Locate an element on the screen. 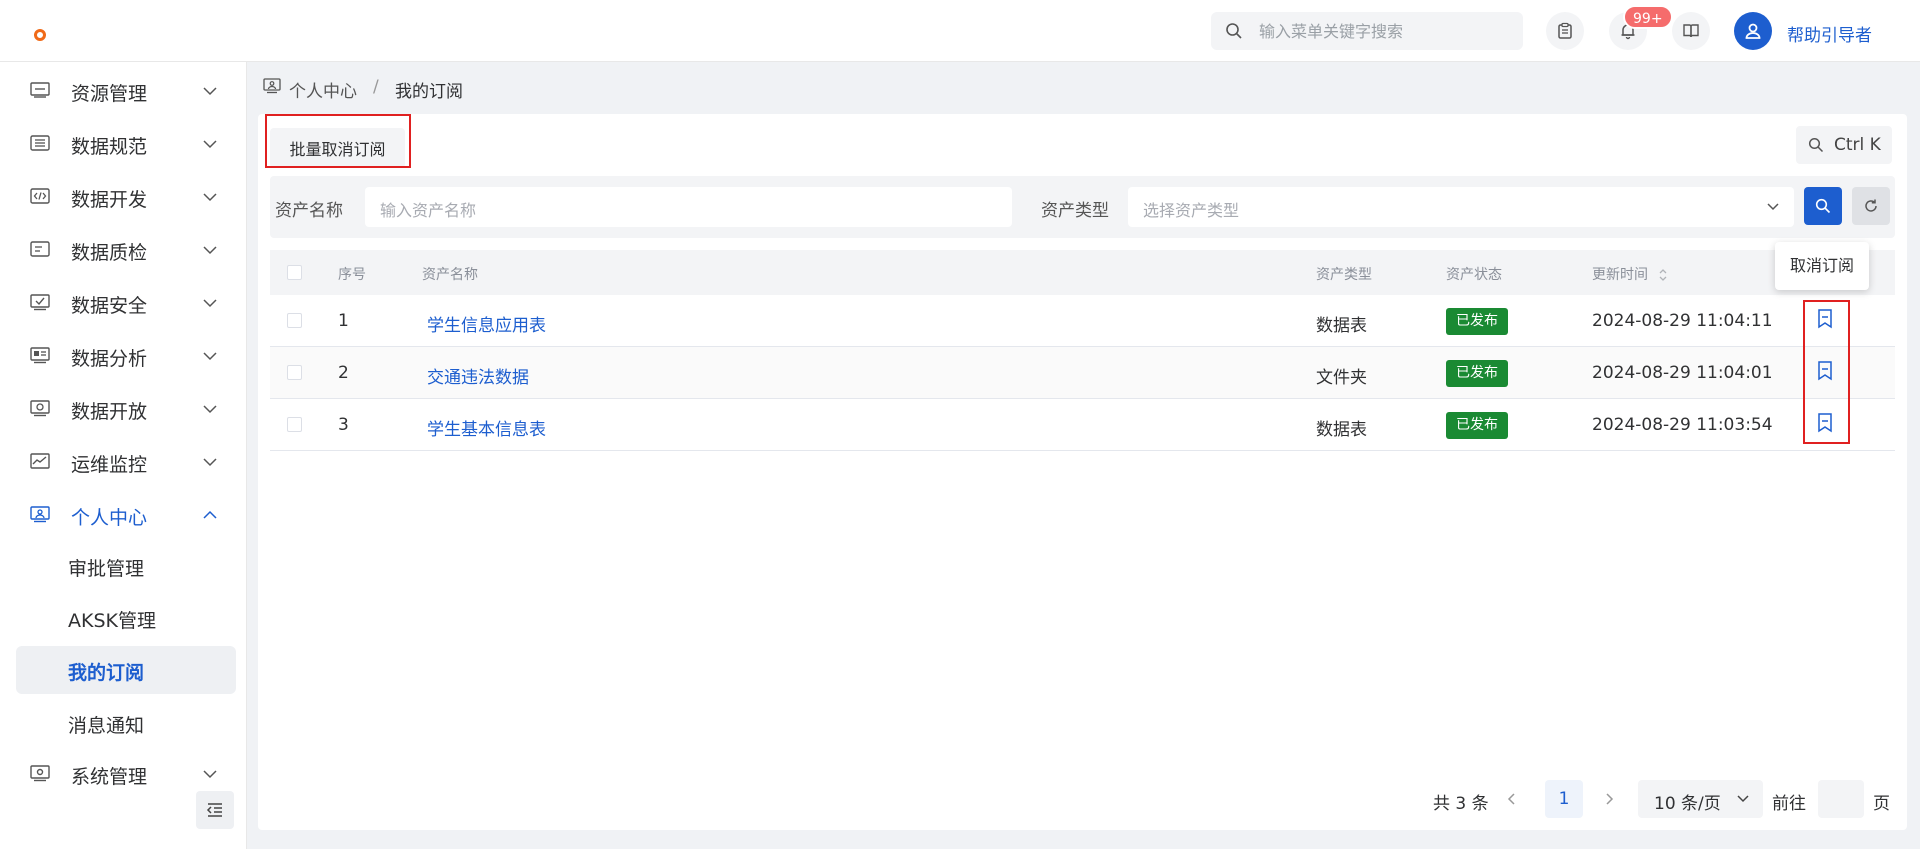 This screenshot has height=849, width=1920. asset-name-input: 输入资产名称 is located at coordinates (688, 207).